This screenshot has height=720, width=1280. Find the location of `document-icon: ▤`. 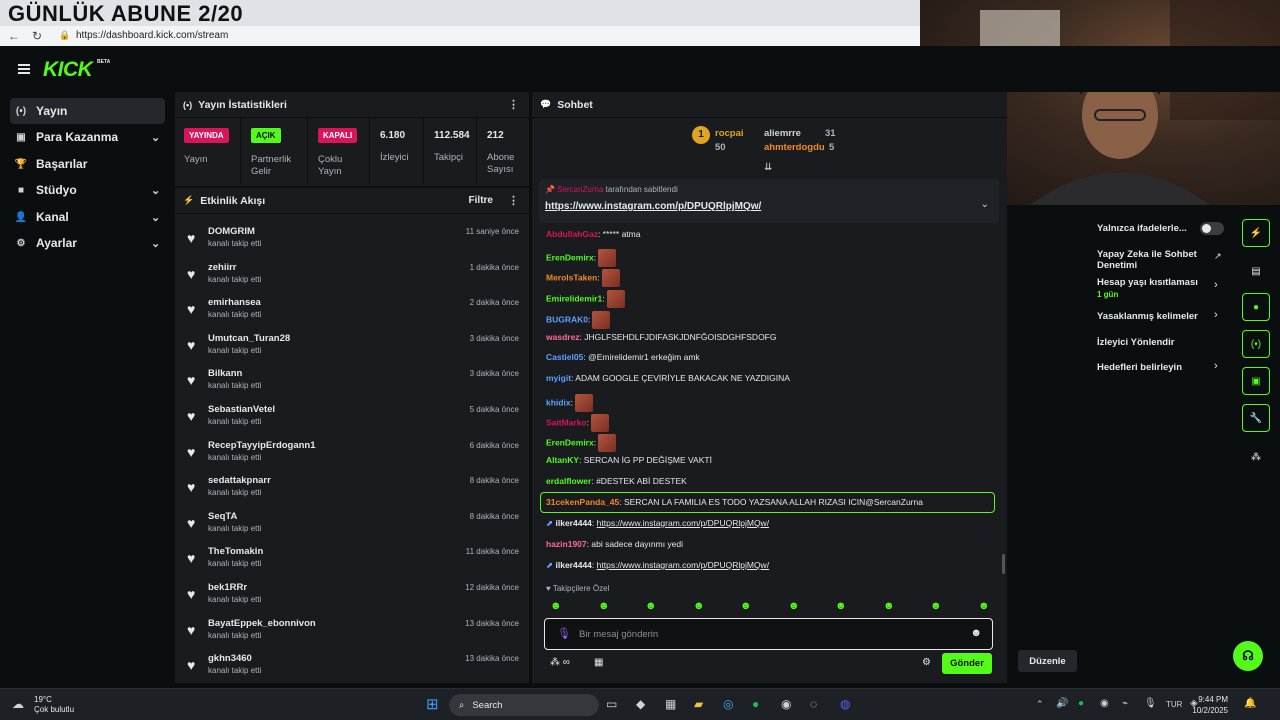

document-icon: ▤ is located at coordinates (1256, 271).